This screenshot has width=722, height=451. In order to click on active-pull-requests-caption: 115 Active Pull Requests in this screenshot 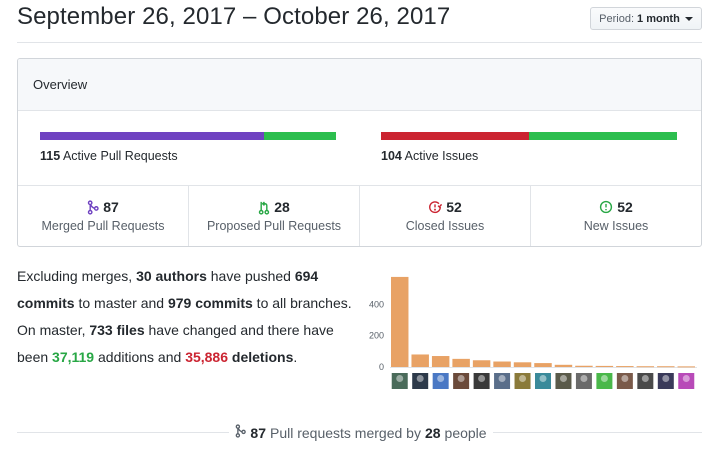, I will do `click(109, 156)`.